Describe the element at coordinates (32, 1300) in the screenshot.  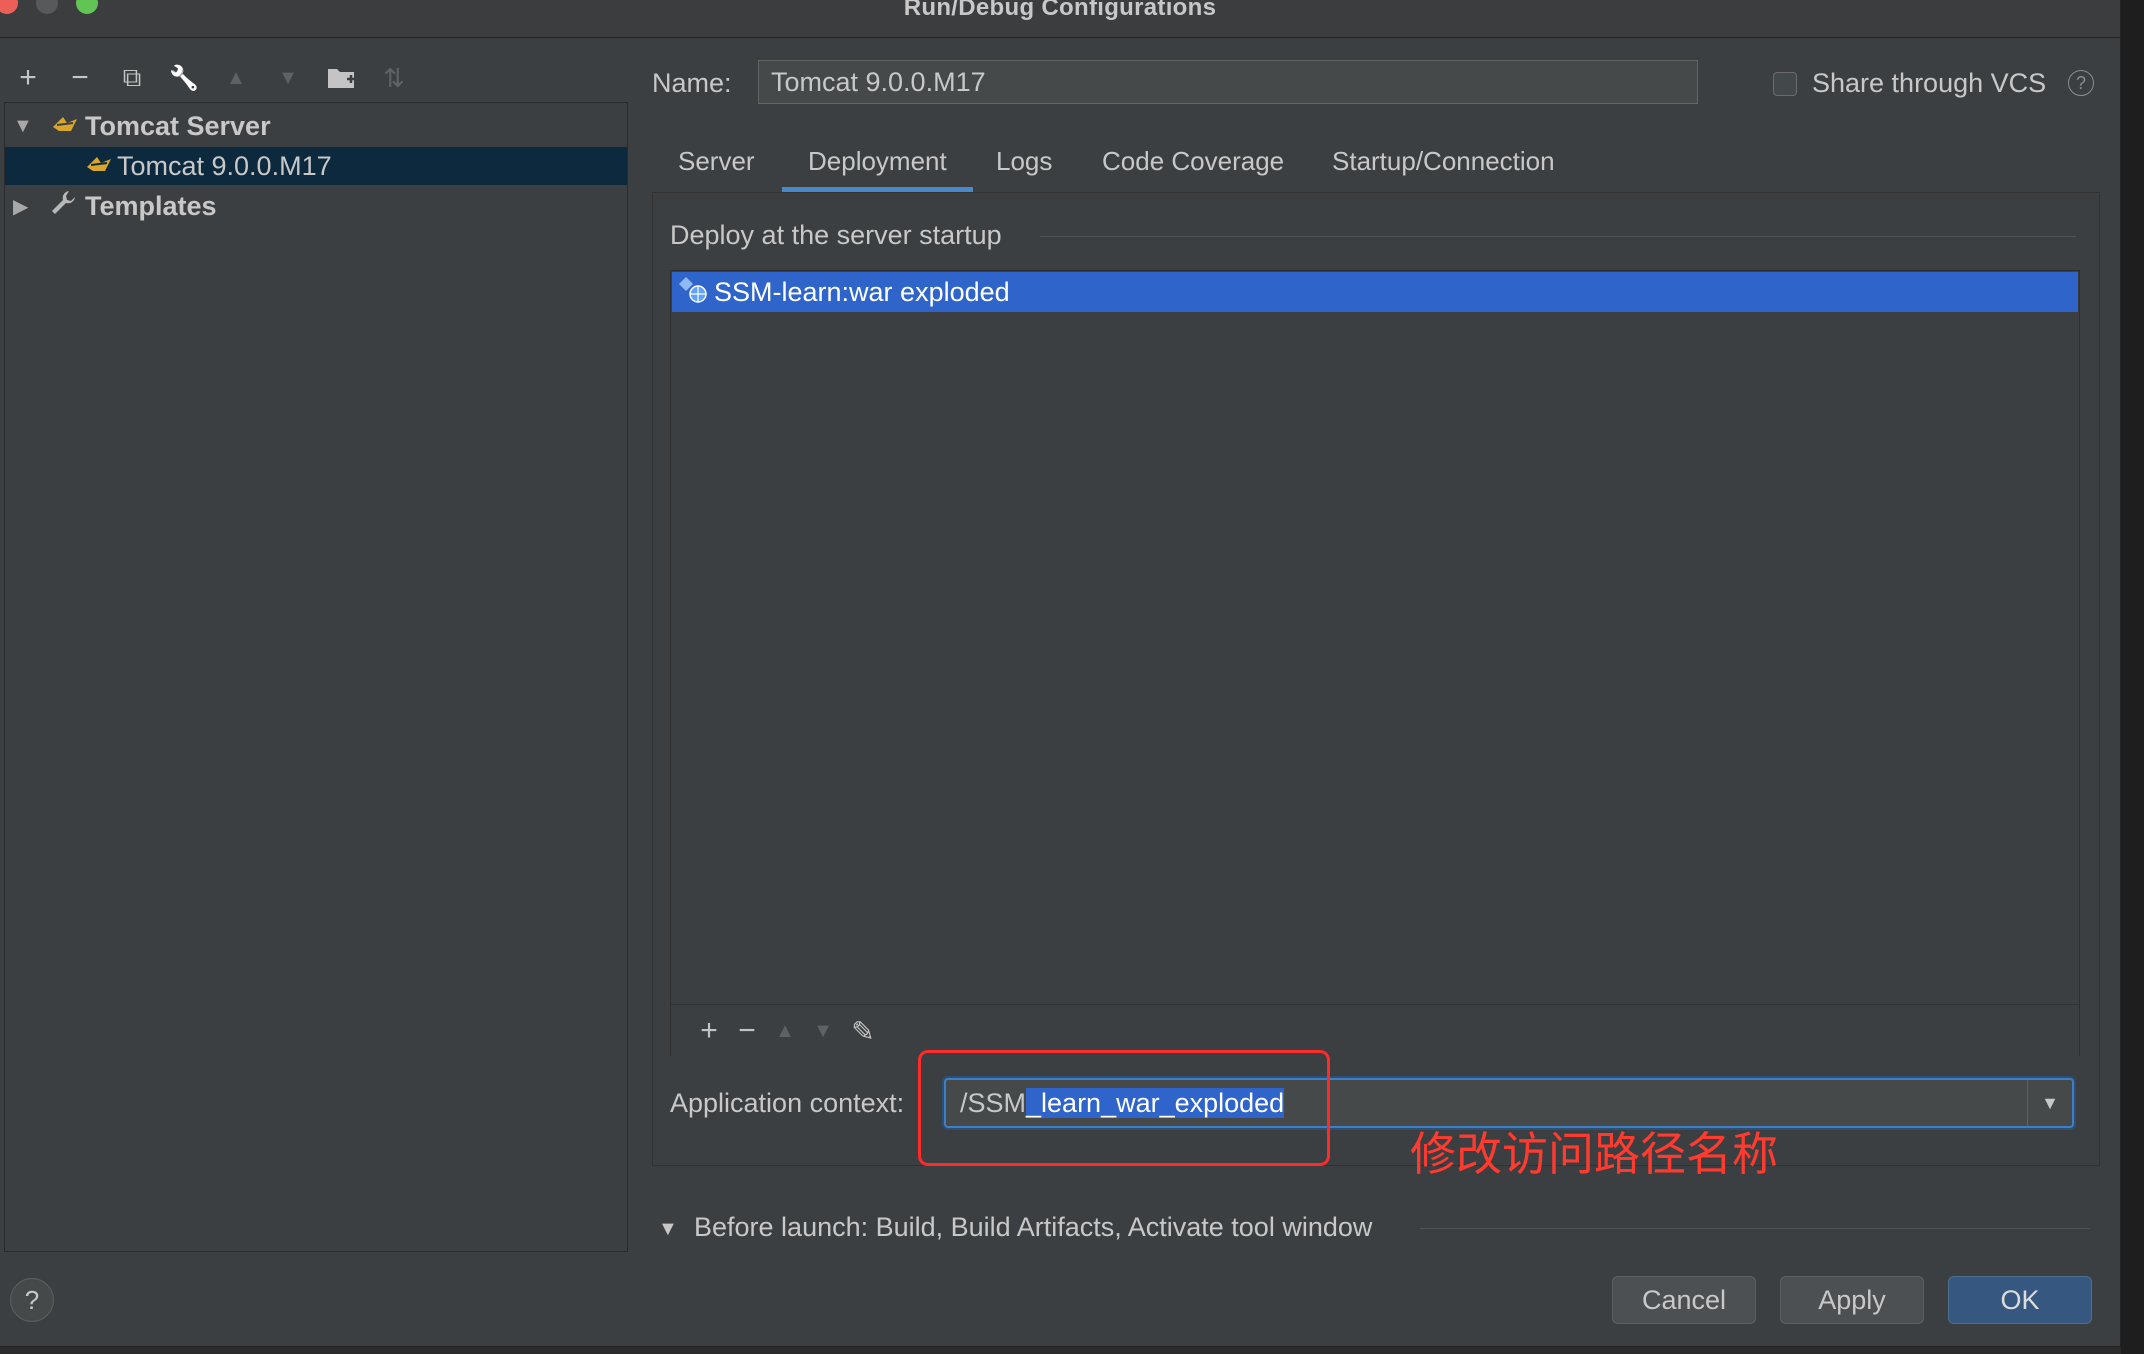
I see `help-button: ?` at that location.